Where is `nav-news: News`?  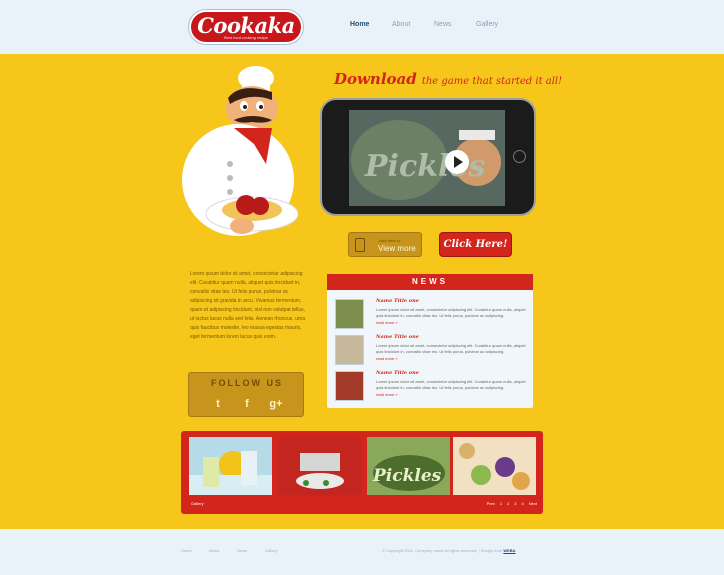 nav-news: News is located at coordinates (455, 24).